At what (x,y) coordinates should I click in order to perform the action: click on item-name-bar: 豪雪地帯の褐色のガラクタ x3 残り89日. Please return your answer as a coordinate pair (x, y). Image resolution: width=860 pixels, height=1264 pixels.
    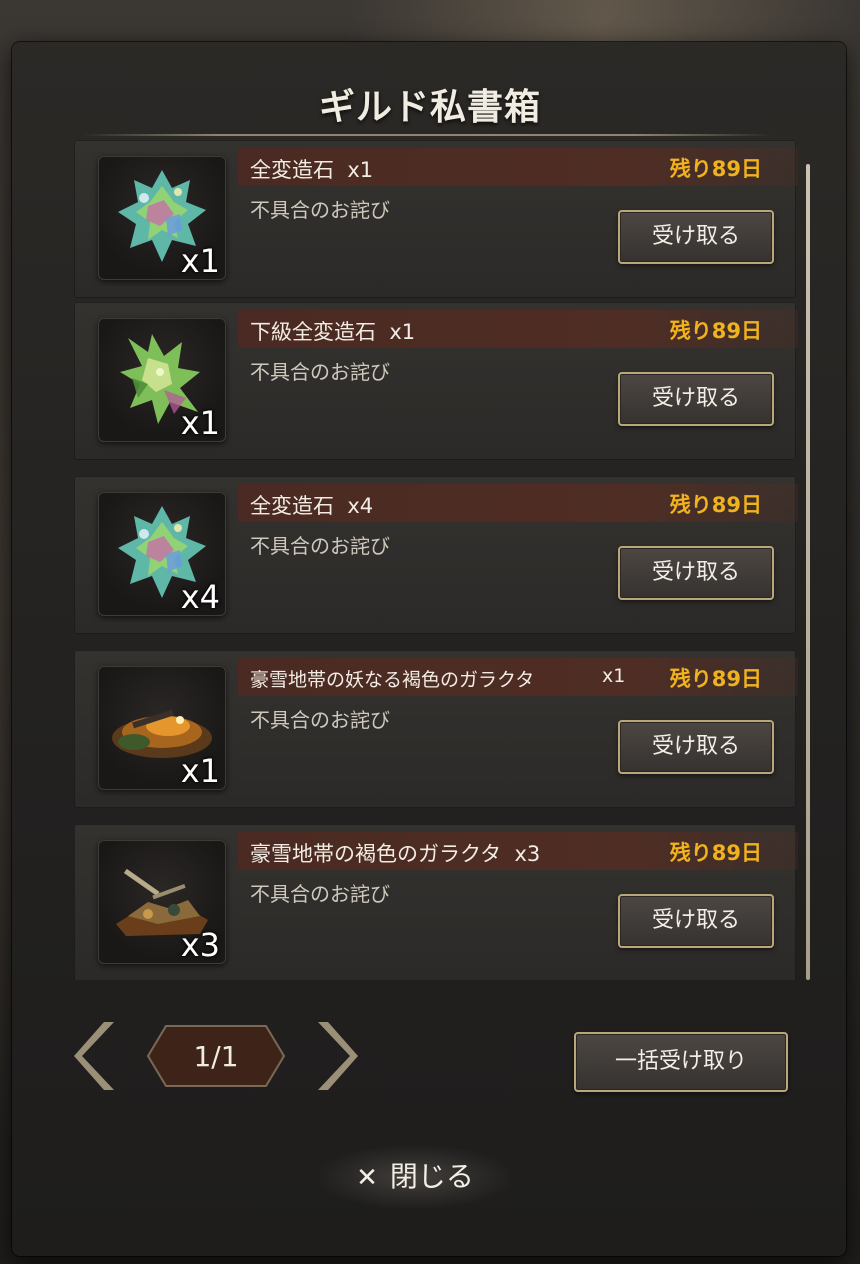
    Looking at the image, I should click on (518, 851).